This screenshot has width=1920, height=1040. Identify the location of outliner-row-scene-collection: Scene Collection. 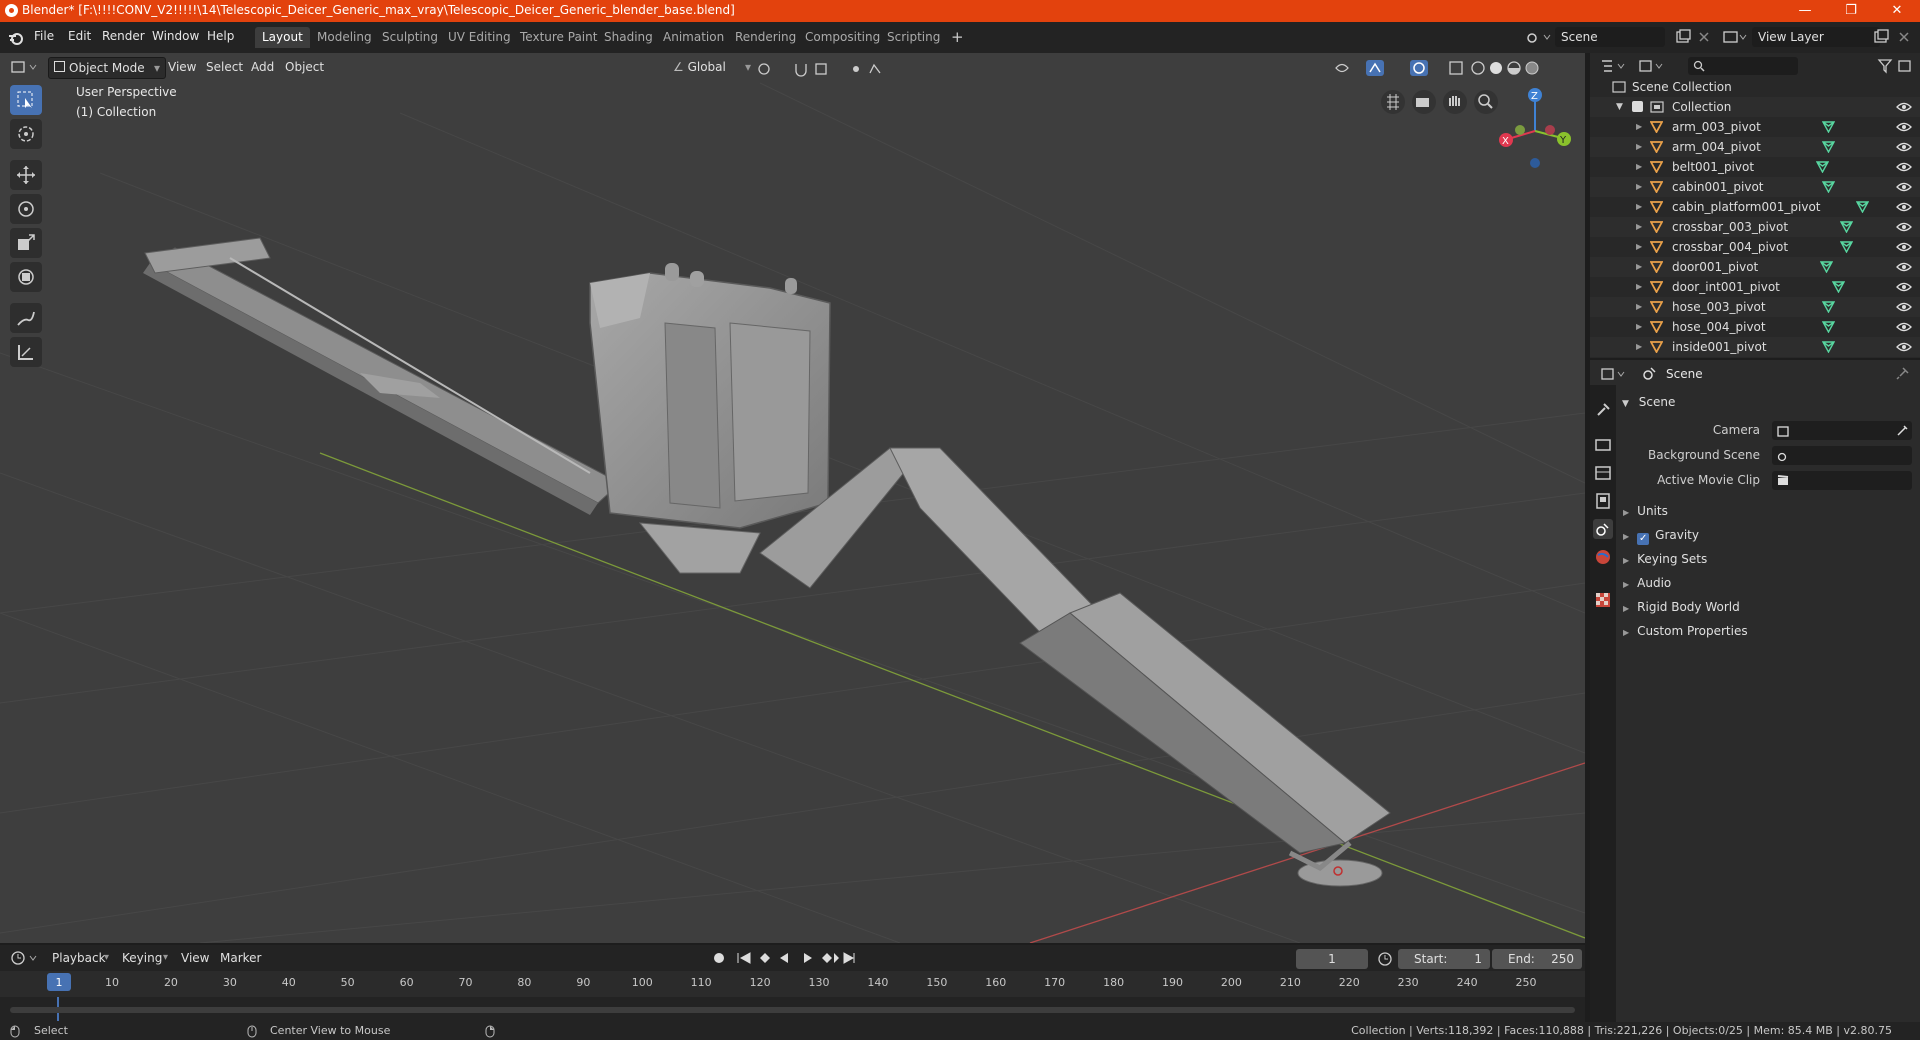
(1755, 87).